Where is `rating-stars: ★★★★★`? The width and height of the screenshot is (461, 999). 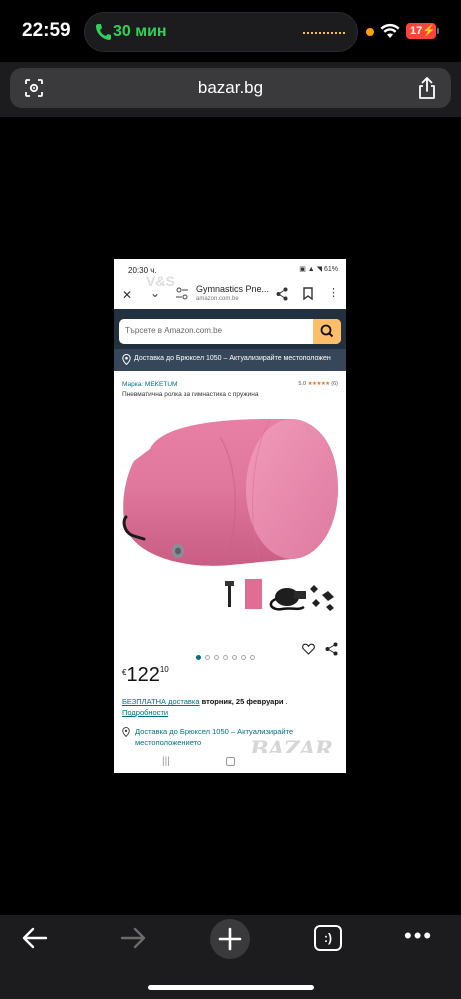
rating-stars: ★★★★★ is located at coordinates (319, 384).